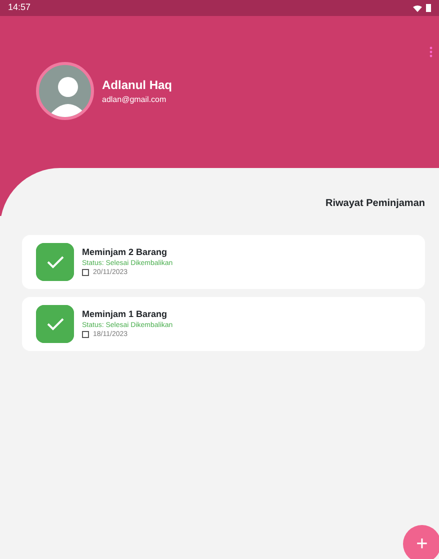  I want to click on user-email: adlan@gmail.com, so click(135, 100).